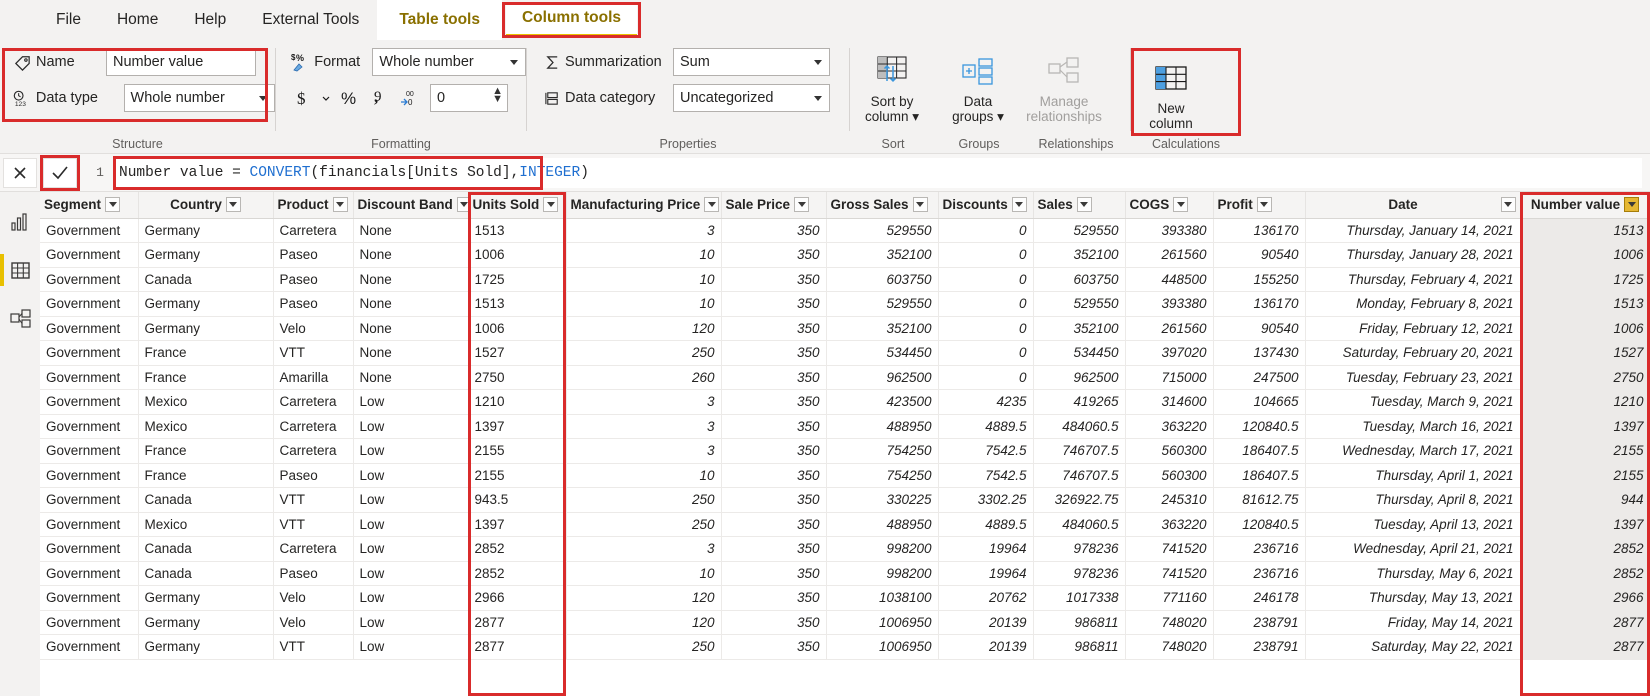 The image size is (1650, 696). I want to click on cell-profit: 186407.5, so click(1259, 475).